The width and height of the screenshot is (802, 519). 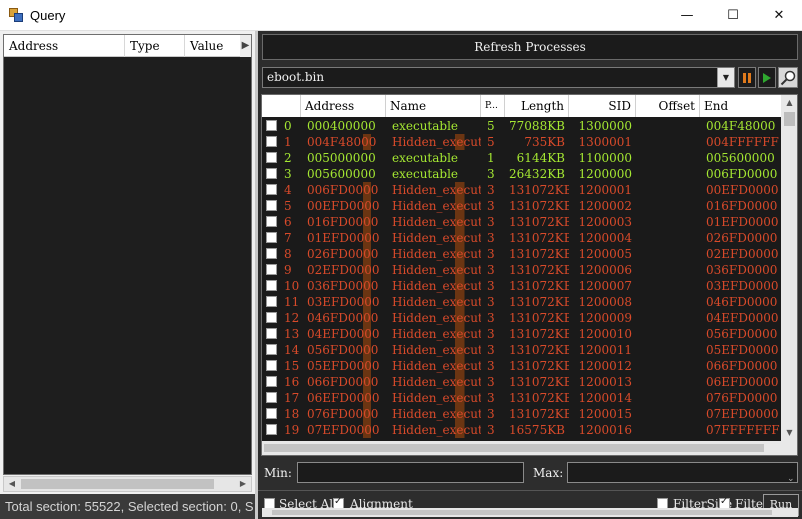 I want to click on table-vertical-scrollbar: ▲ ▼, so click(x=789, y=268).